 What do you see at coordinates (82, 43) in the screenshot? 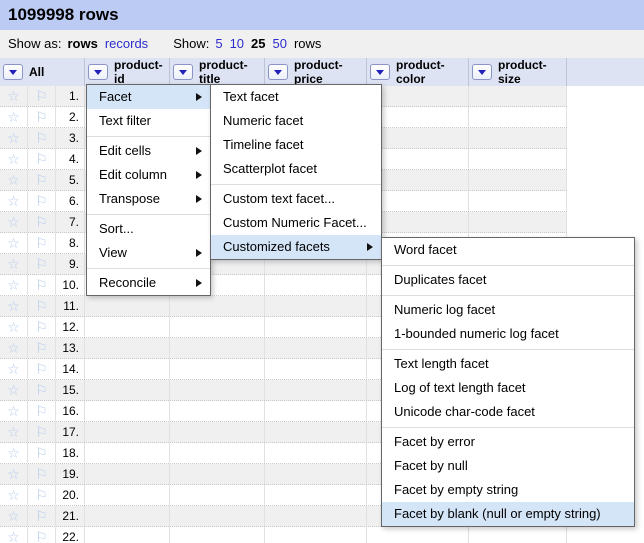
I see `show-as-option-rows: rows` at bounding box center [82, 43].